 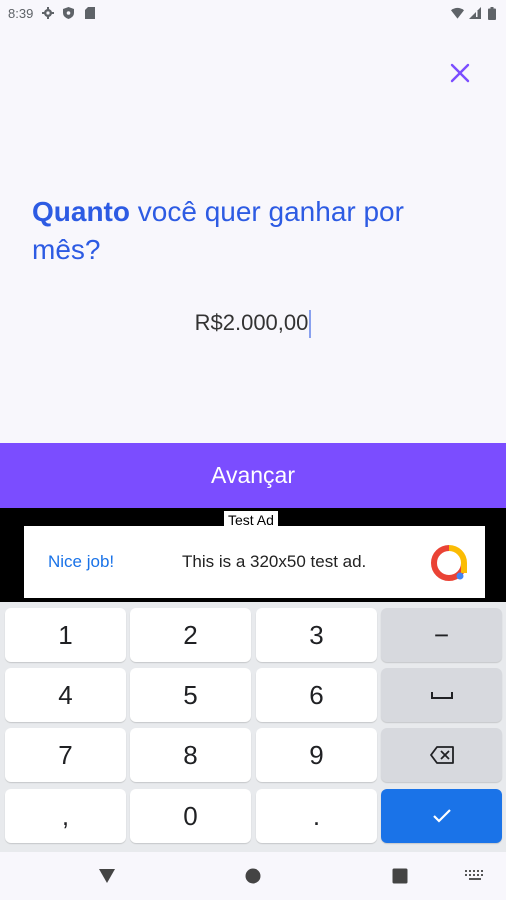 I want to click on key-comma: ,, so click(x=65, y=816).